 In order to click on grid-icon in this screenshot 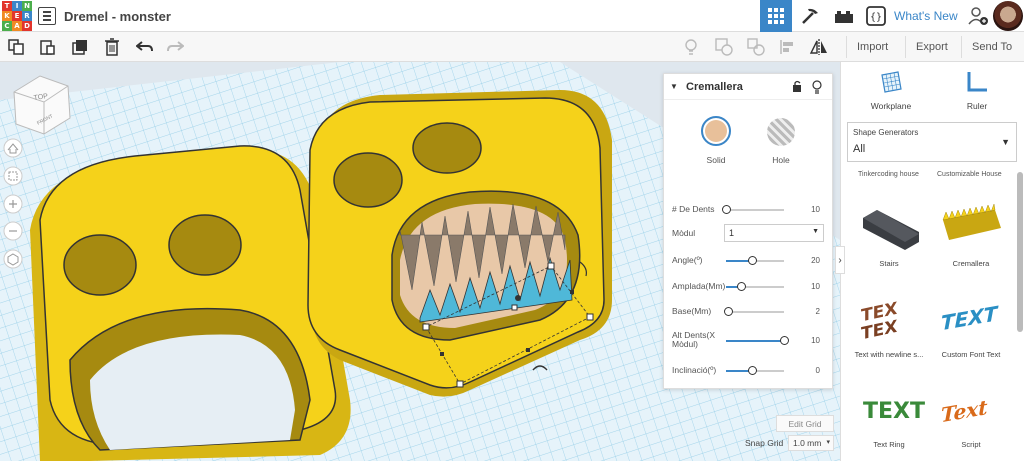, I will do `click(776, 16)`.